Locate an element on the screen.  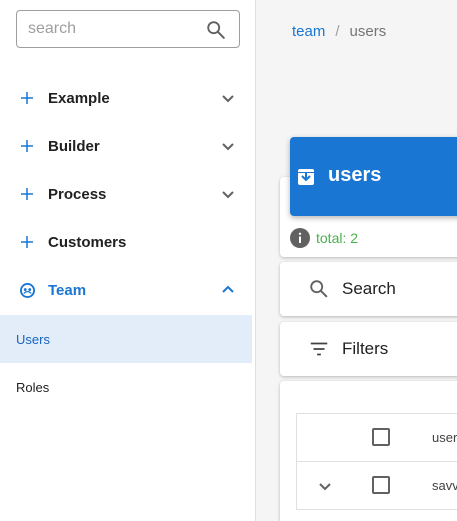
total-count: total: 2 is located at coordinates (324, 238).